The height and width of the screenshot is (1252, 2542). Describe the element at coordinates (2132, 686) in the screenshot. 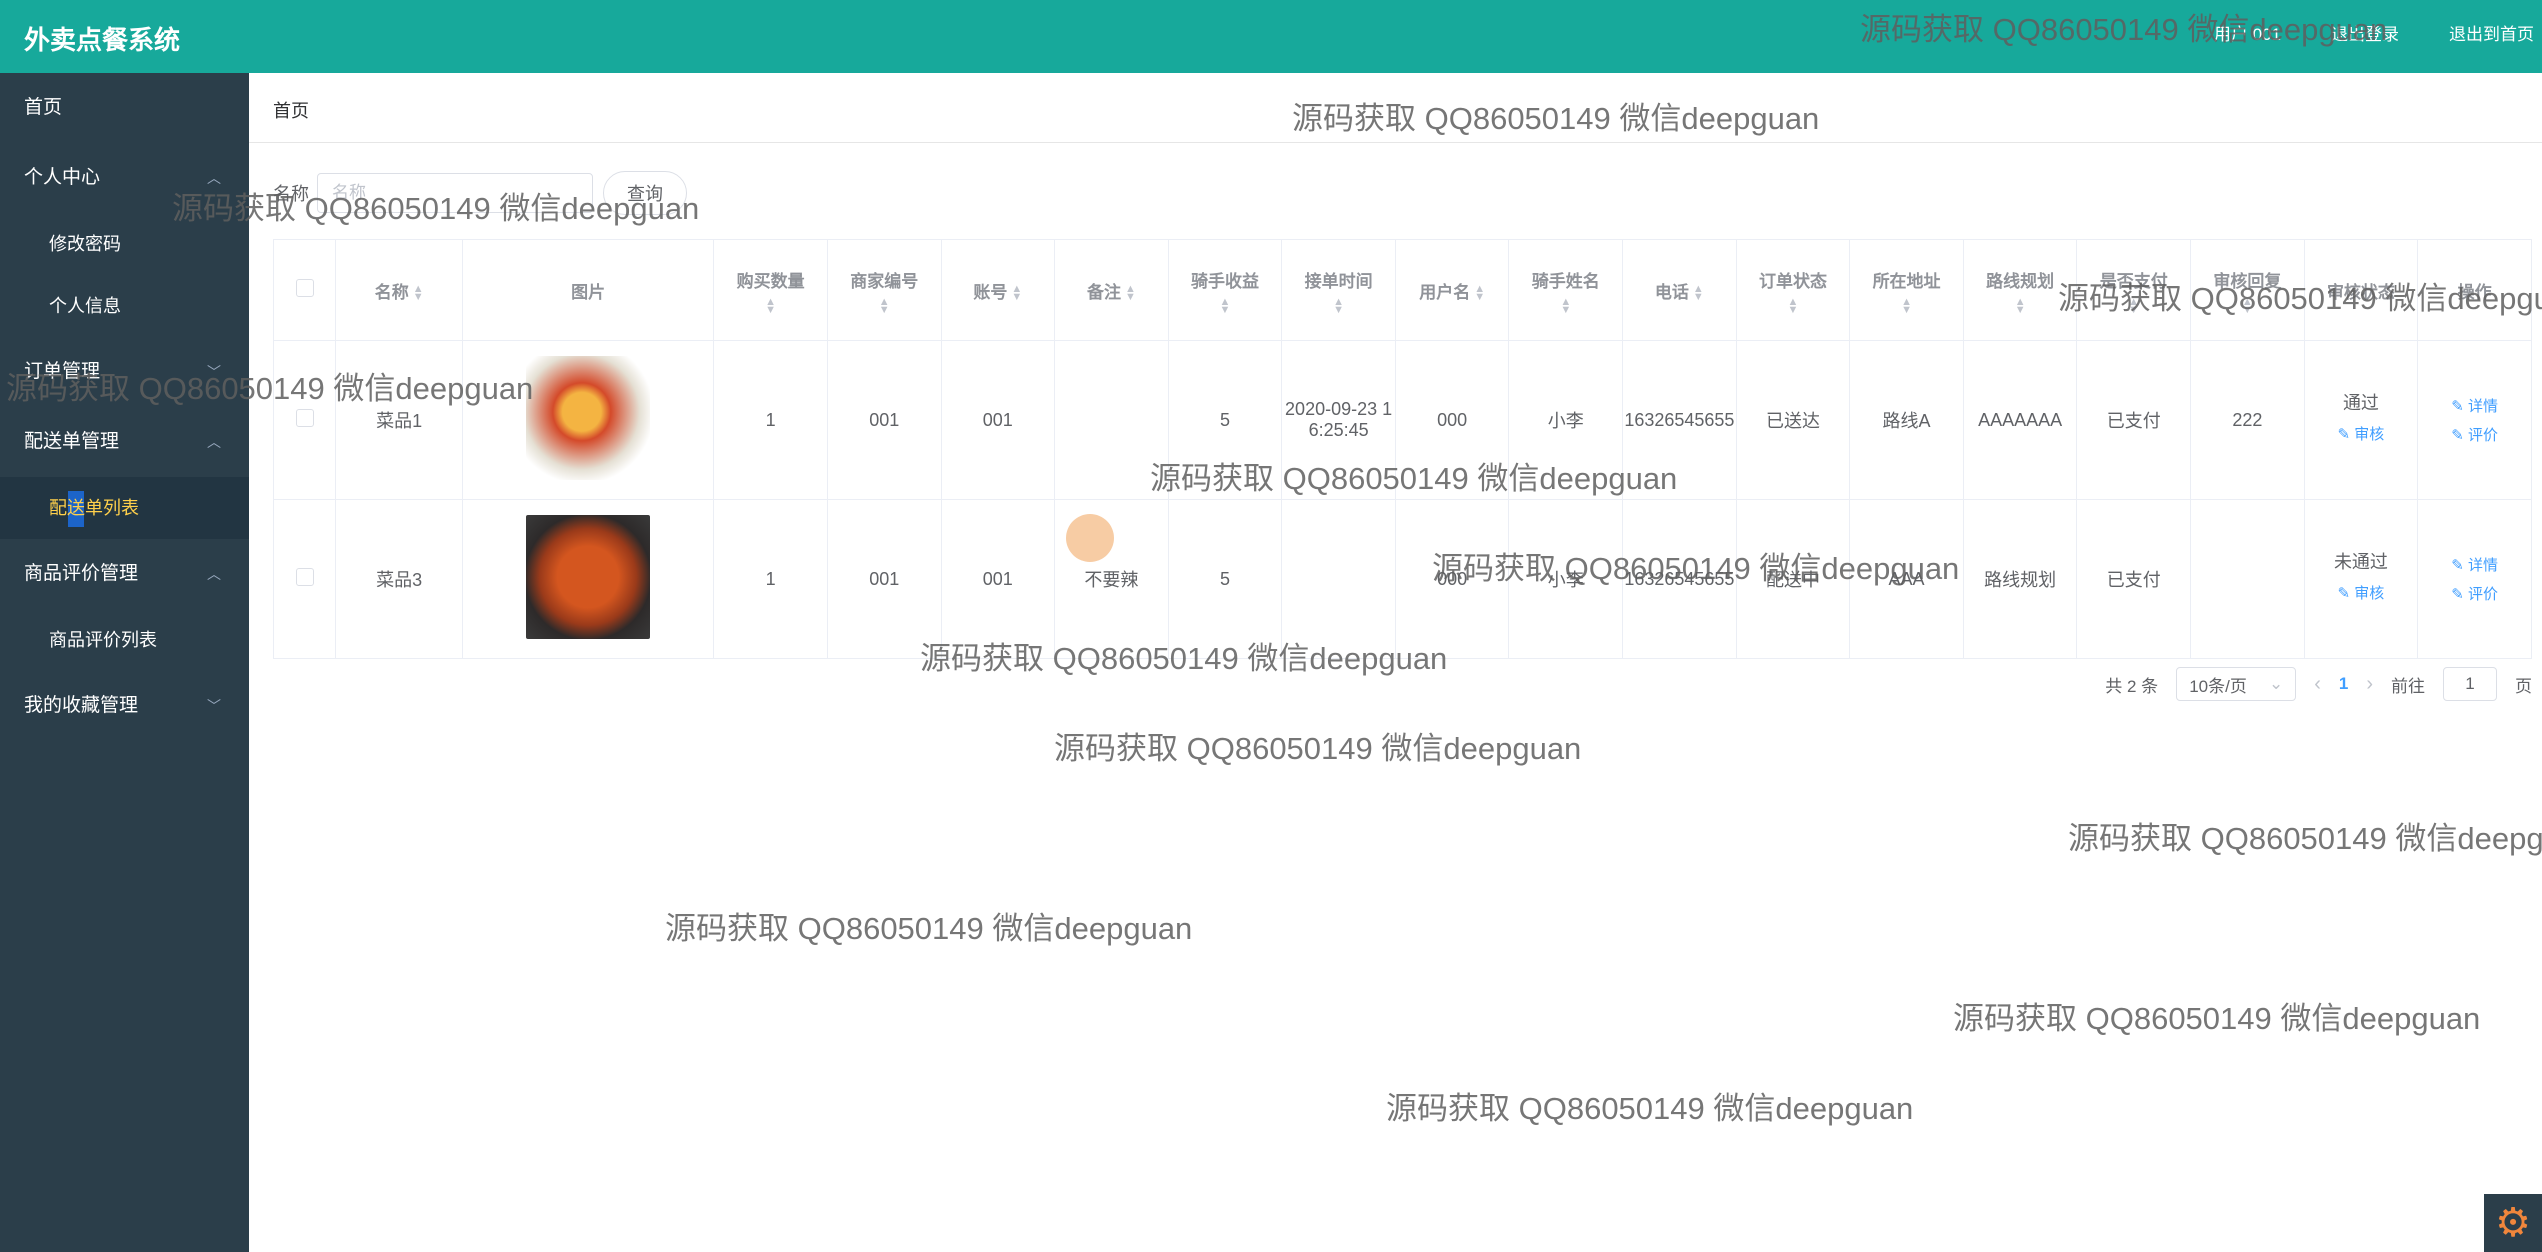

I see `total-count: 共 2 条` at that location.